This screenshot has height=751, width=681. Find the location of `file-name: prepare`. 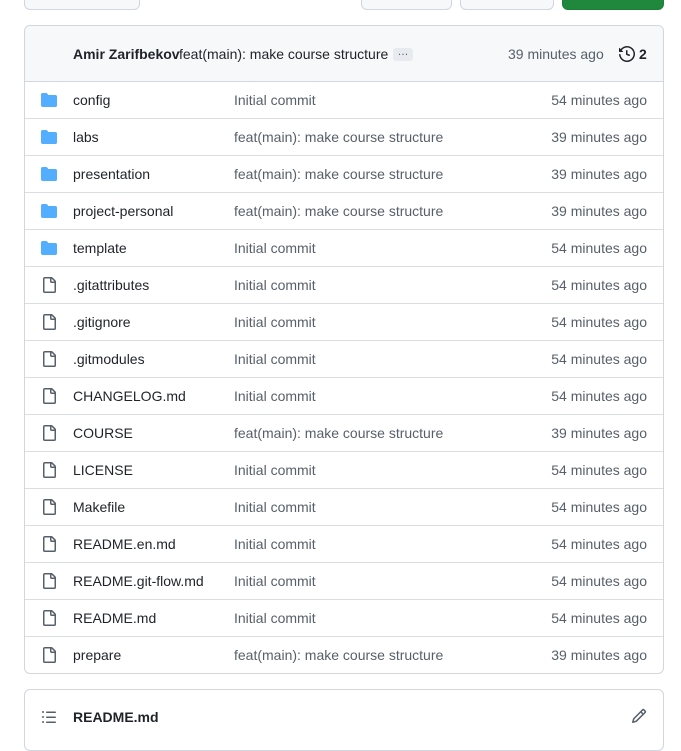

file-name: prepare is located at coordinates (97, 655).